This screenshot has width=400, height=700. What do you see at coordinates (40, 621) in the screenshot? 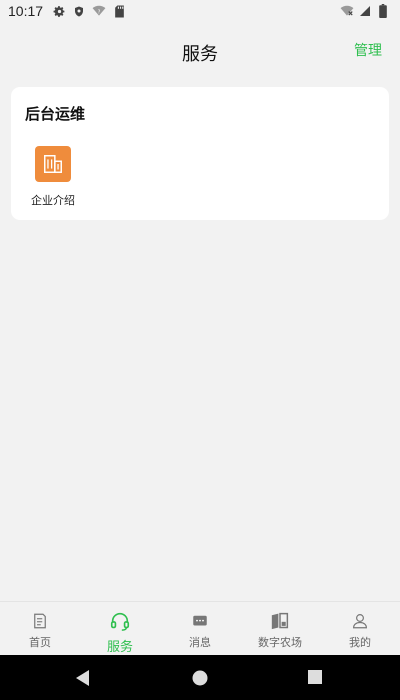
I see `home-document-icon` at bounding box center [40, 621].